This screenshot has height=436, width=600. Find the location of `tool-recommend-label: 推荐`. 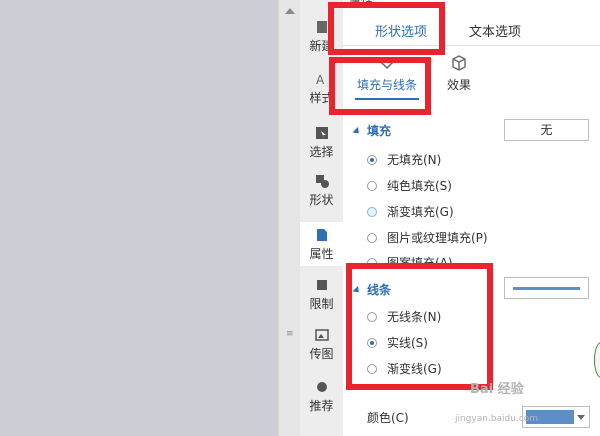

tool-recommend-label: 推荐 is located at coordinates (321, 406).